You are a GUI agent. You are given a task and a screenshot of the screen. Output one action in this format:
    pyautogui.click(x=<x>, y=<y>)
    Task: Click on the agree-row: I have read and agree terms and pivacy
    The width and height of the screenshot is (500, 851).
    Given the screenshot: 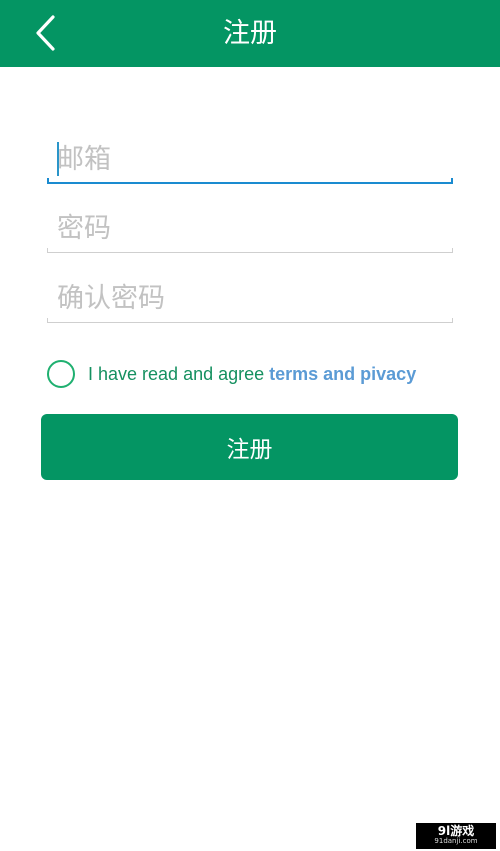 What is the action you would take?
    pyautogui.click(x=231, y=374)
    